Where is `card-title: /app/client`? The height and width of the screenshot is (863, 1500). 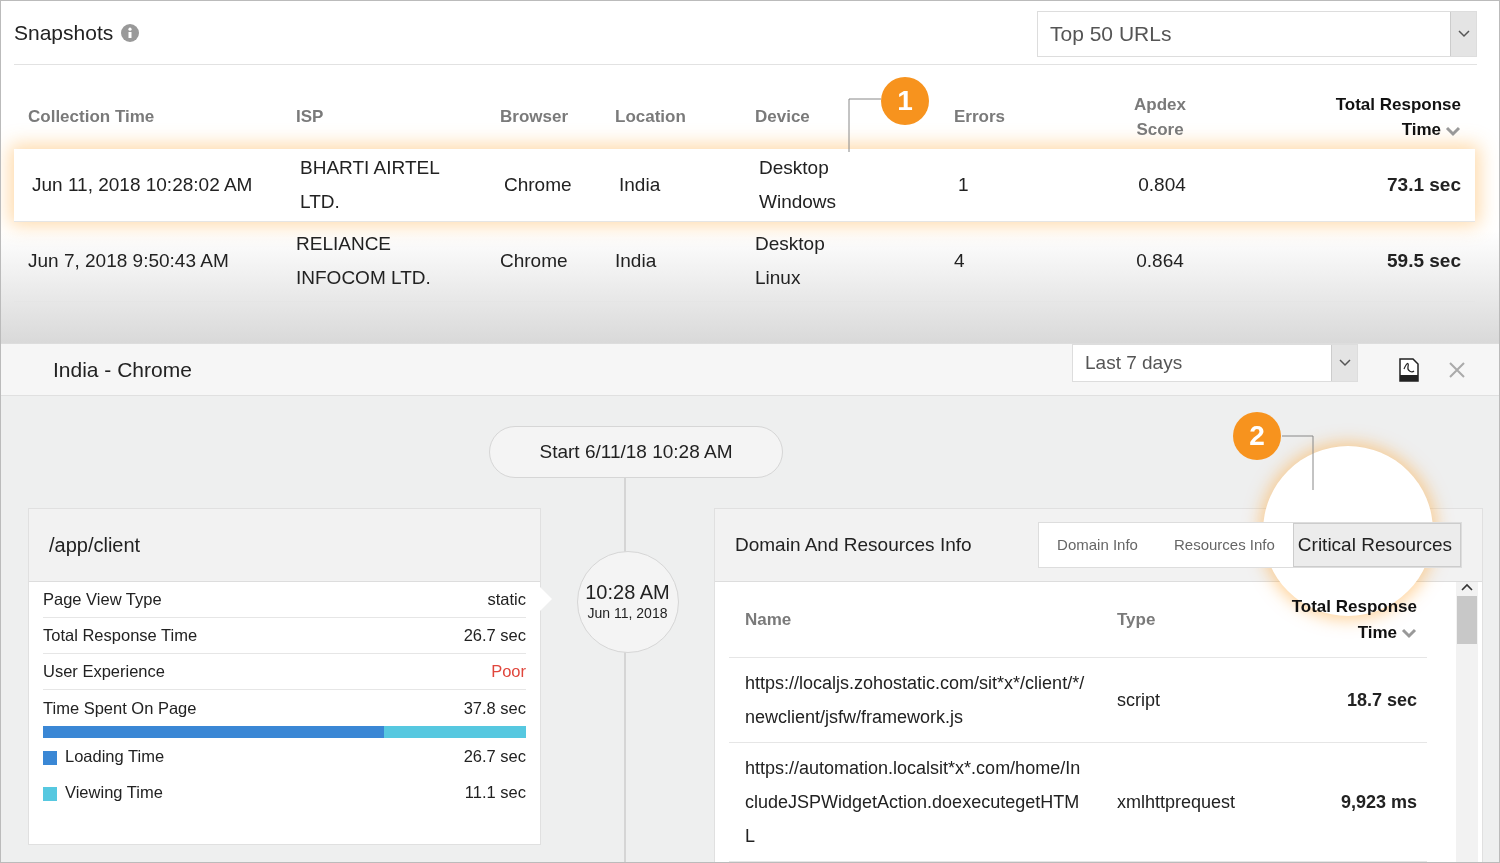 card-title: /app/client is located at coordinates (284, 545).